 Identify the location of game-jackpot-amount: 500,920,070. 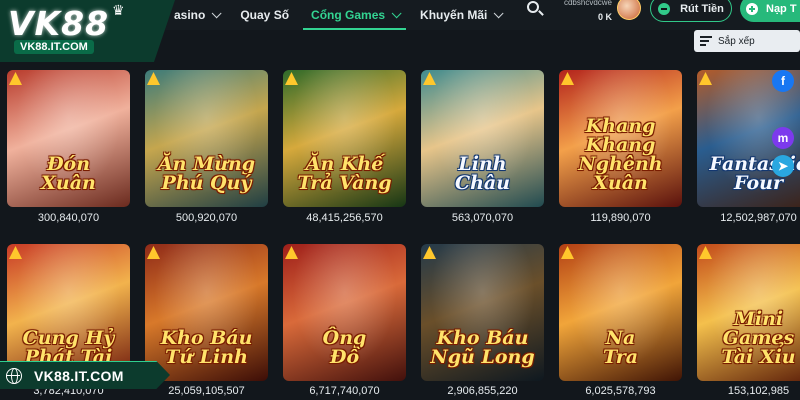
(206, 218).